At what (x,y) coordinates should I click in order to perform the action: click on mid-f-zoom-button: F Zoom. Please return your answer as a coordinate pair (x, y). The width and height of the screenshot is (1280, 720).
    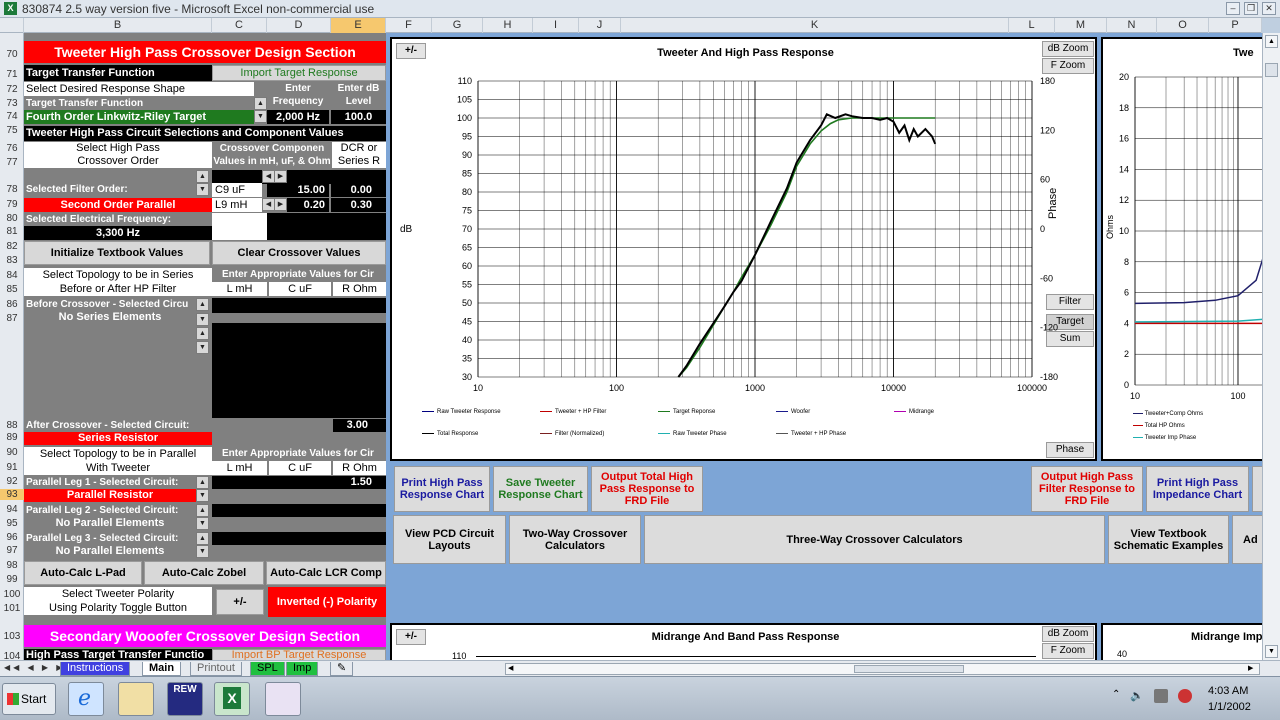
    Looking at the image, I should click on (1068, 651).